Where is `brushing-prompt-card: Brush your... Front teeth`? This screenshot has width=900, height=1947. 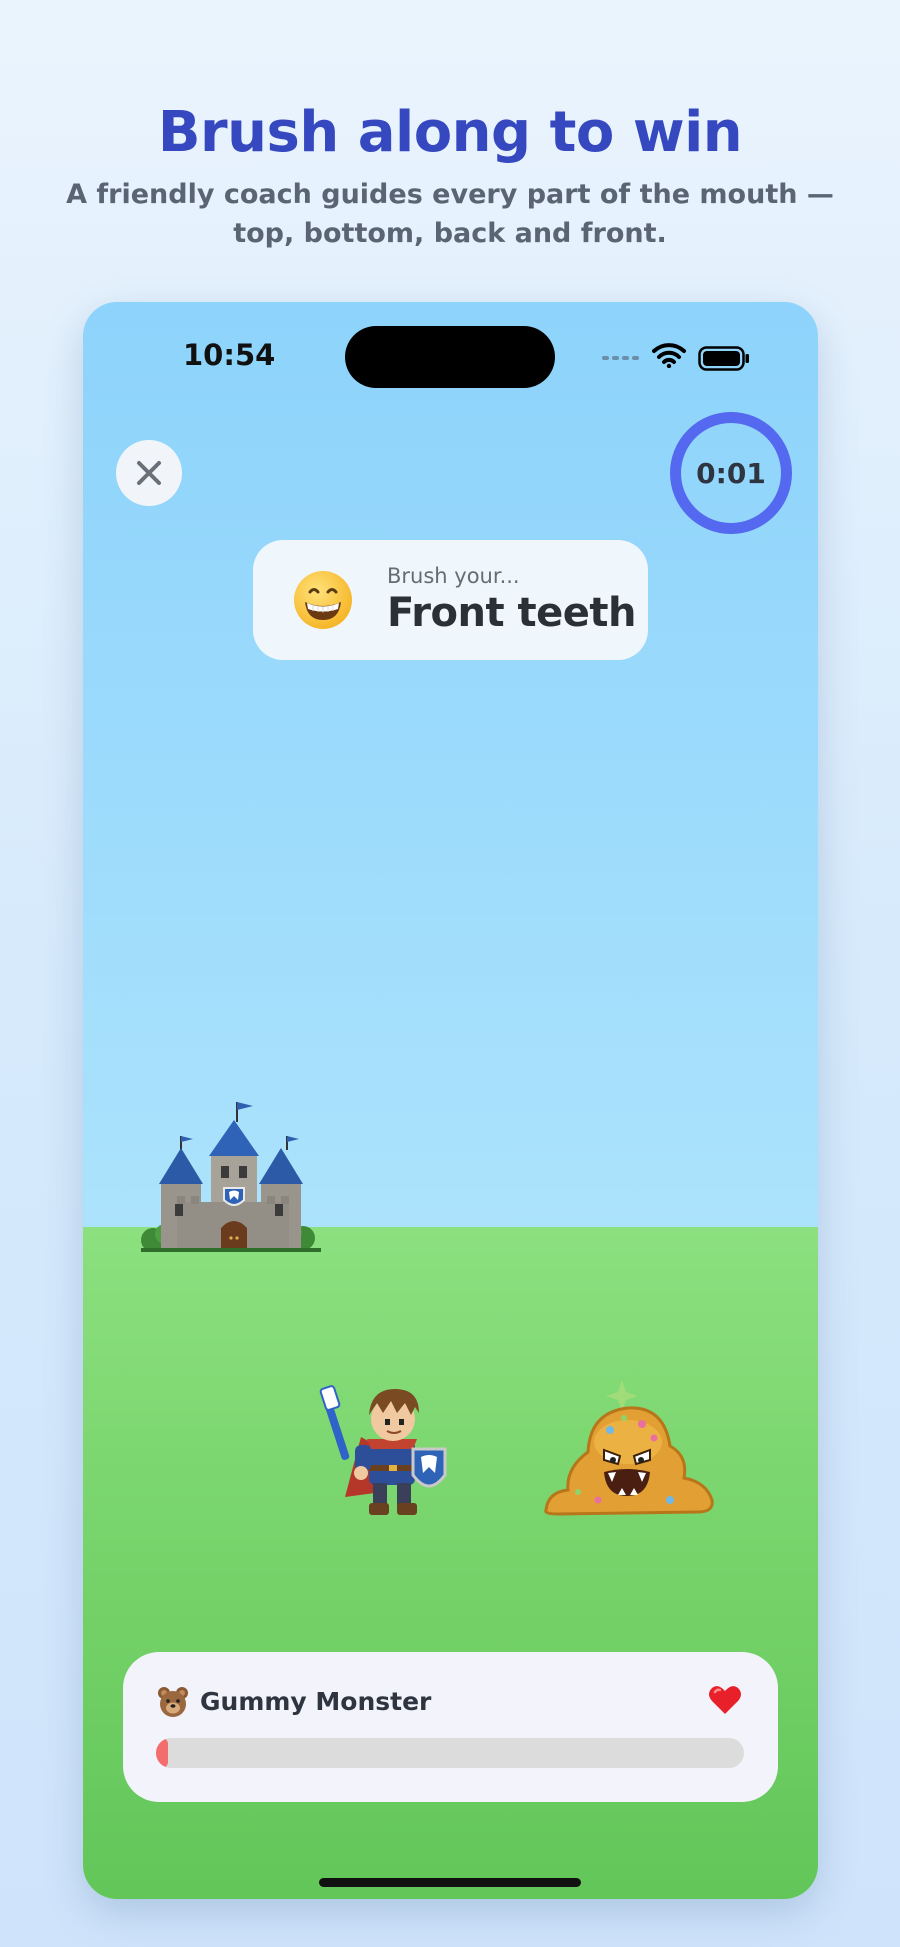 brushing-prompt-card: Brush your... Front teeth is located at coordinates (450, 600).